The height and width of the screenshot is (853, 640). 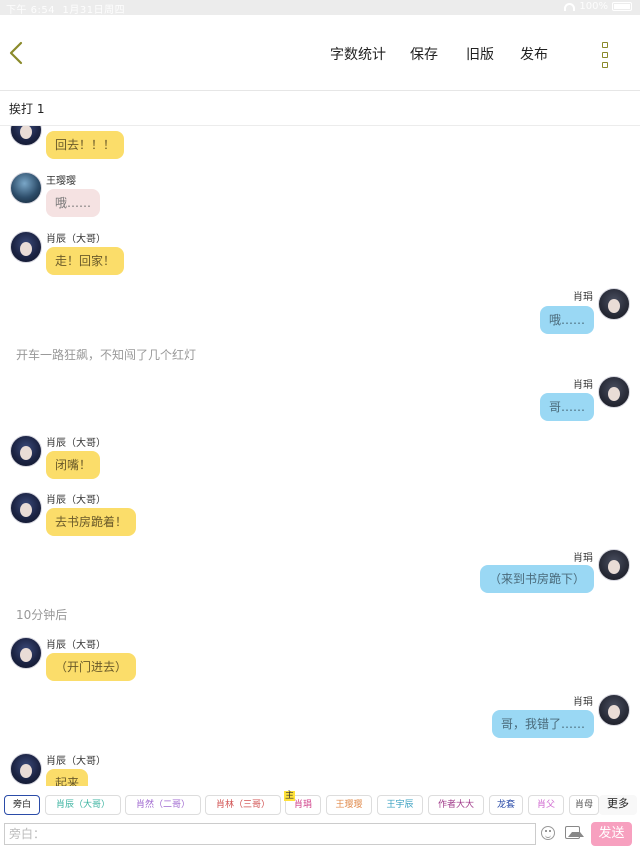 What do you see at coordinates (574, 832) in the screenshot?
I see `image-icon` at bounding box center [574, 832].